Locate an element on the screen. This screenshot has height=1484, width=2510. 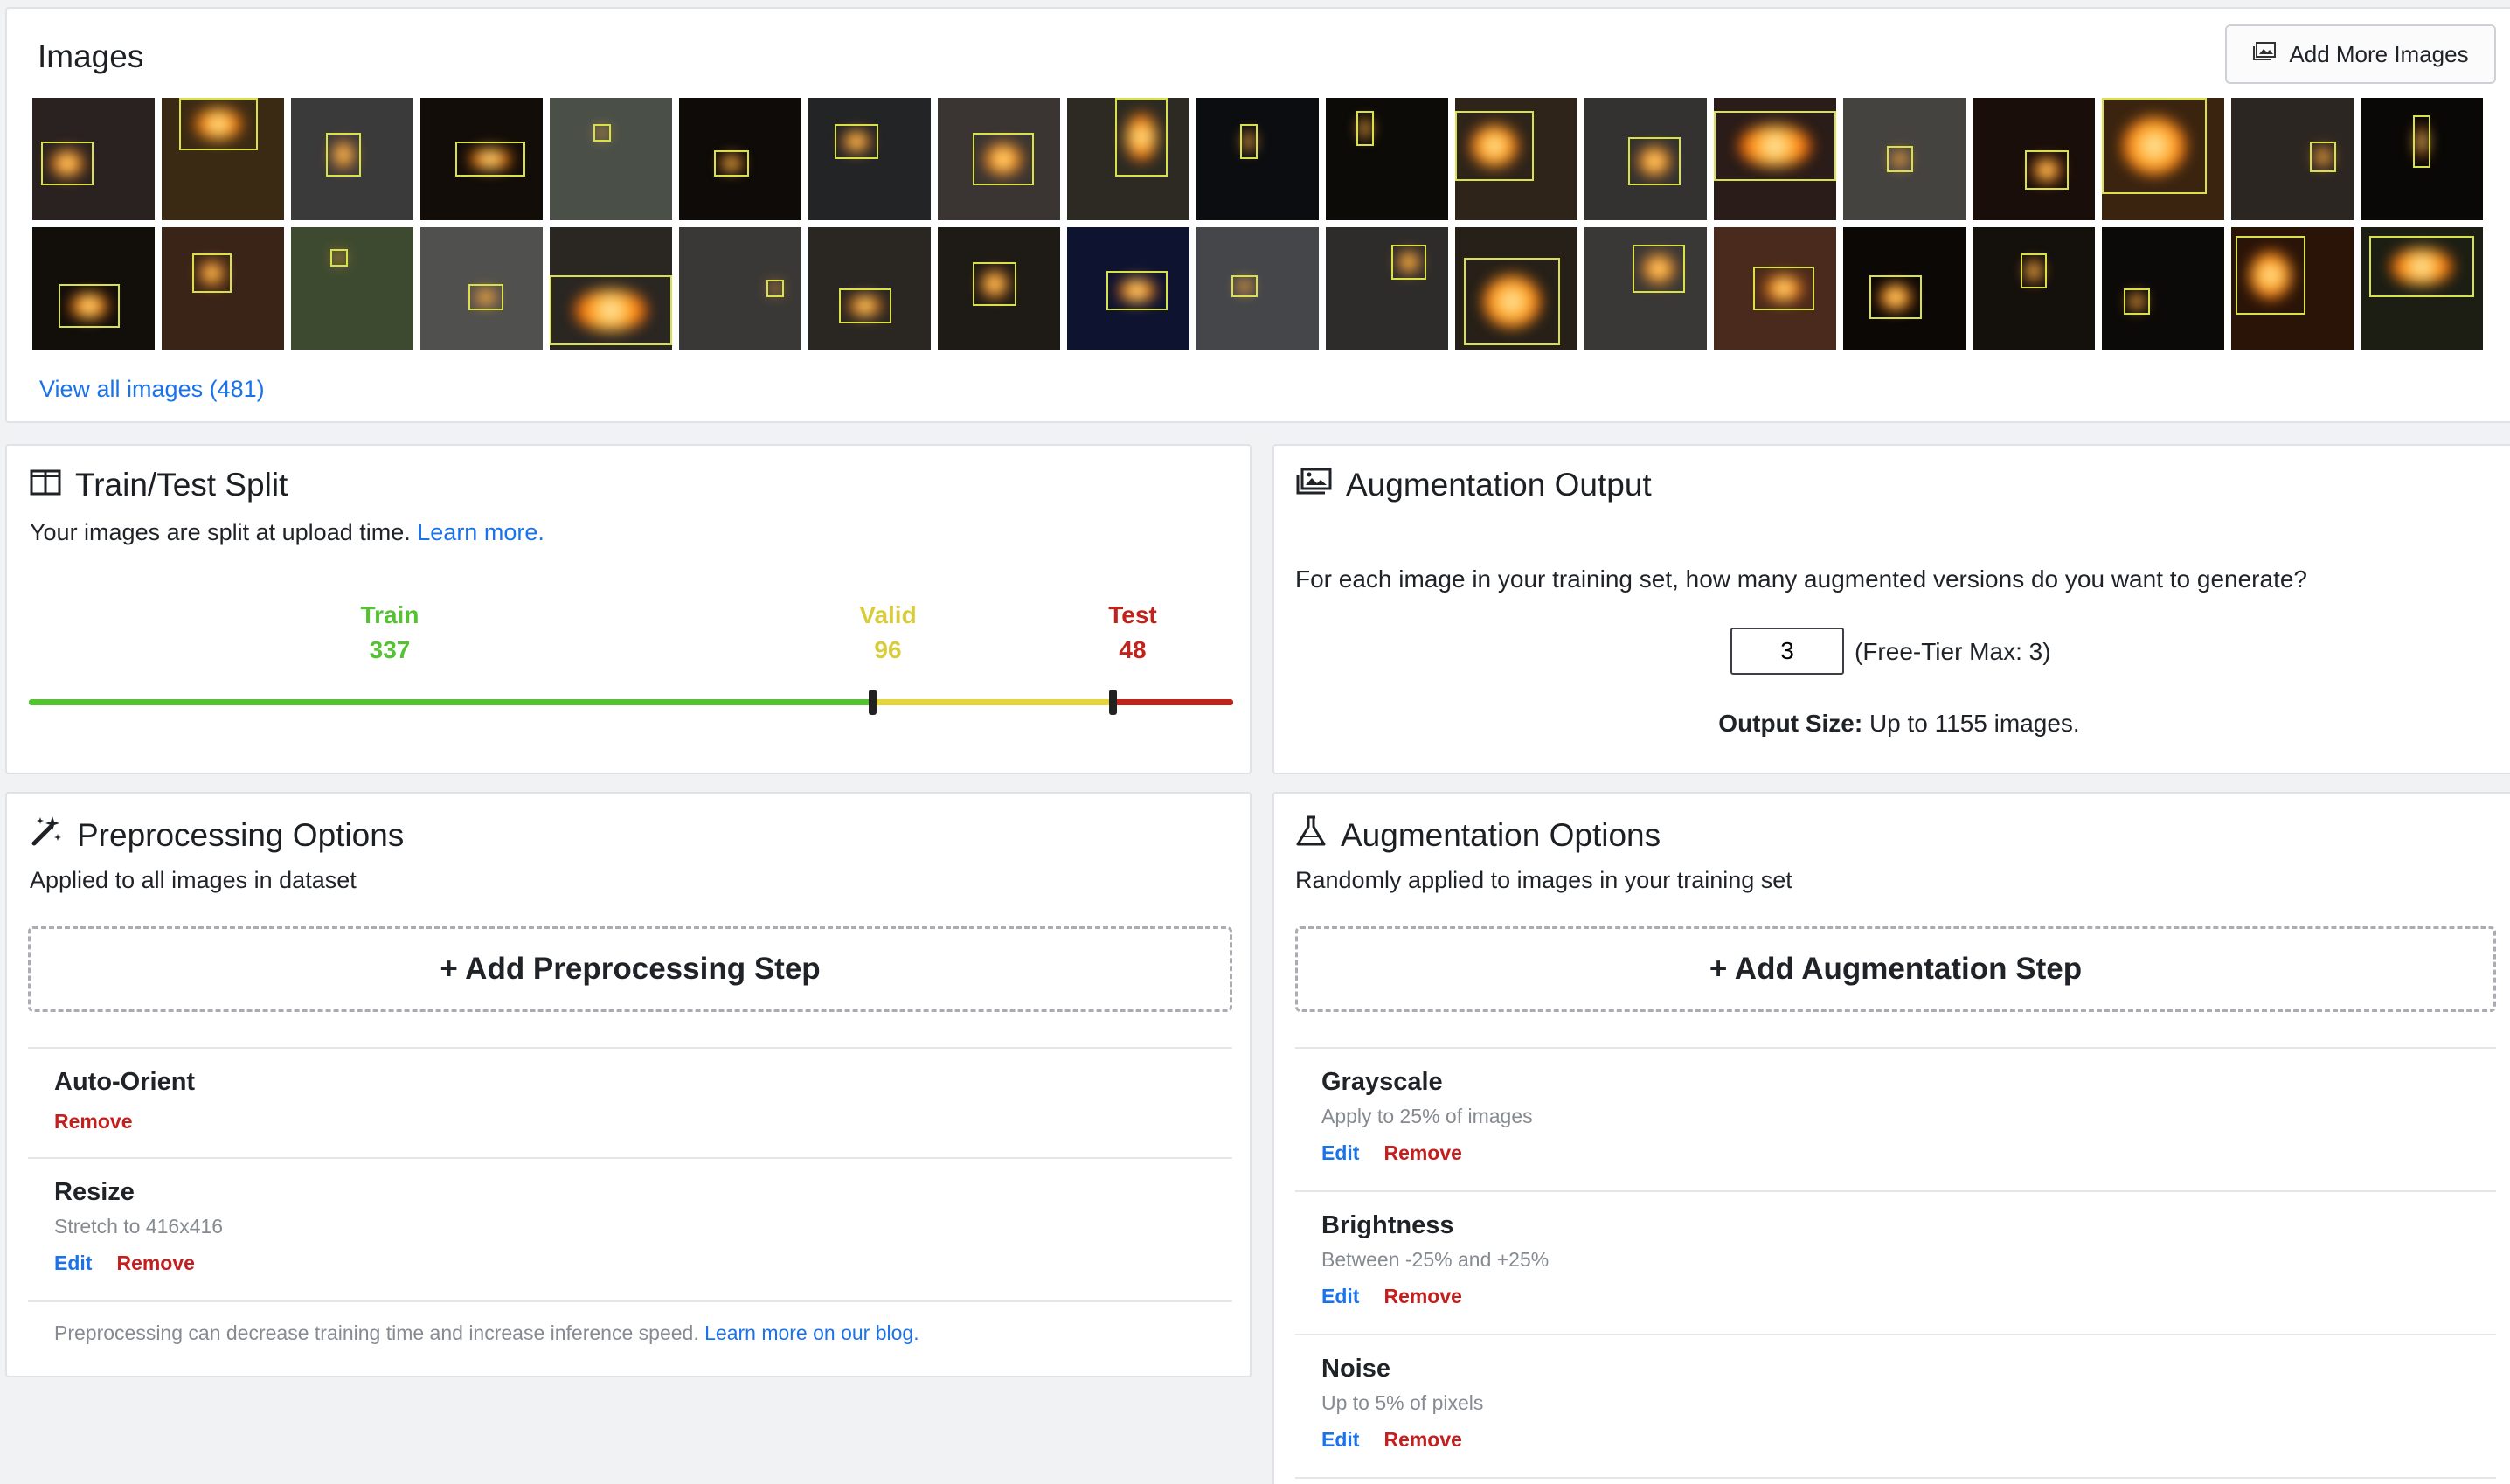
add-more-images-button: Add More Images is located at coordinates (2360, 54).